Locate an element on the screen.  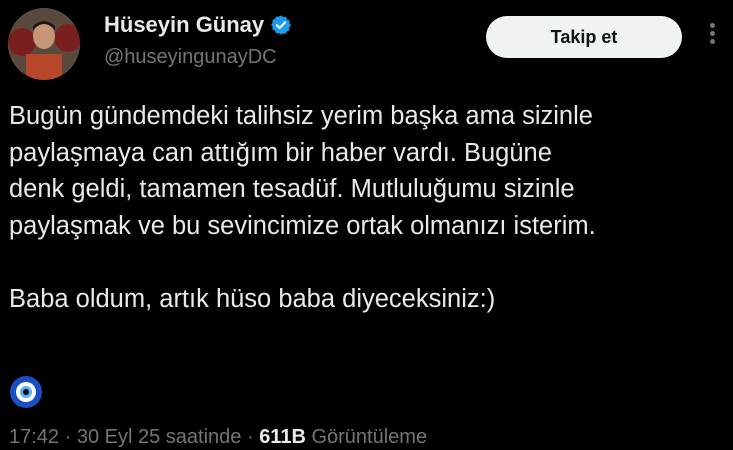
author-name: Hüseyin Günay is located at coordinates (184, 25).